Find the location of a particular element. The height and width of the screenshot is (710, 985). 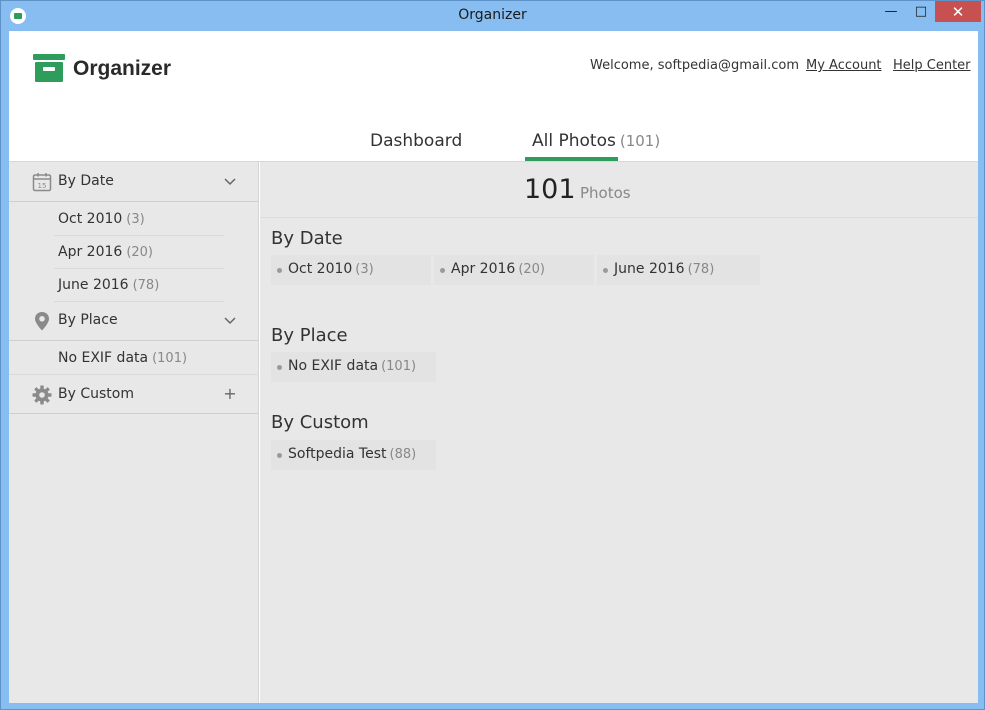

sidebar-item-oct-2010: Oct 2010 (3) is located at coordinates (139, 219).